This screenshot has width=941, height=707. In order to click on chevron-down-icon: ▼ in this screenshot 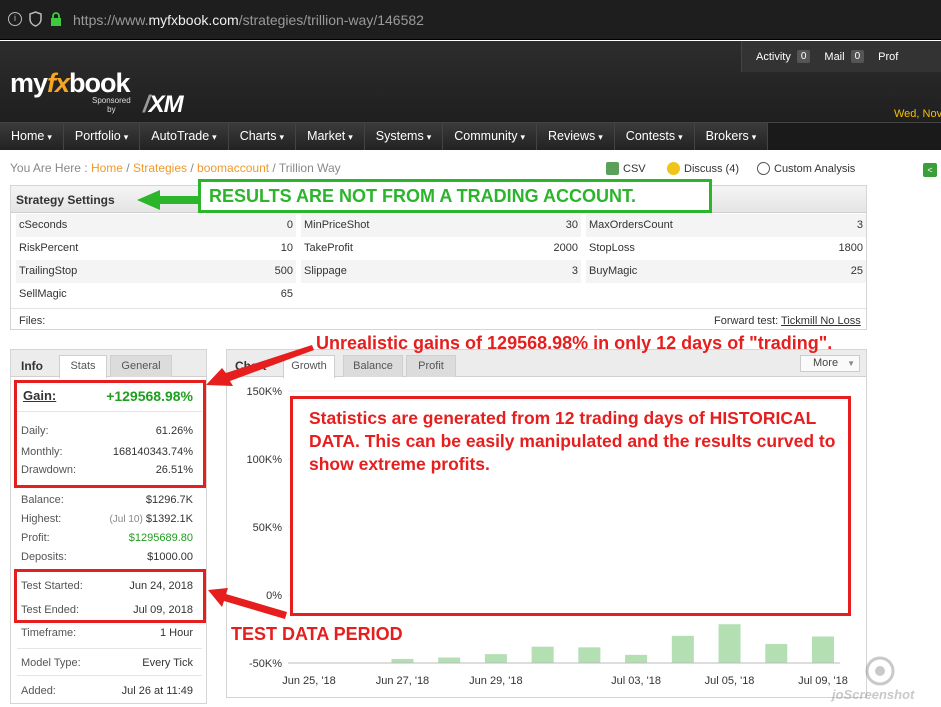, I will do `click(851, 363)`.